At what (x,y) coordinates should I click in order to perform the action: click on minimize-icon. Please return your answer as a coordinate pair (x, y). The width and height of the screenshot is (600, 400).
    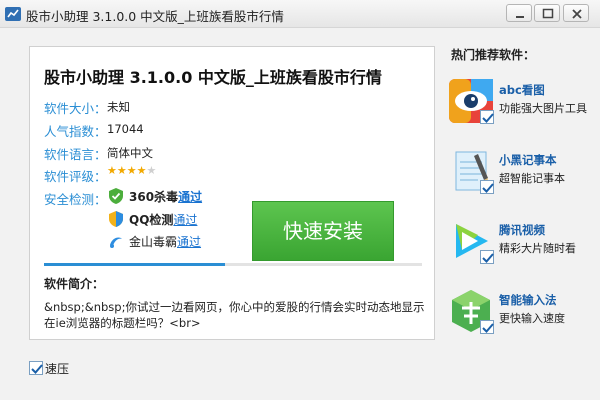
    Looking at the image, I should click on (520, 17).